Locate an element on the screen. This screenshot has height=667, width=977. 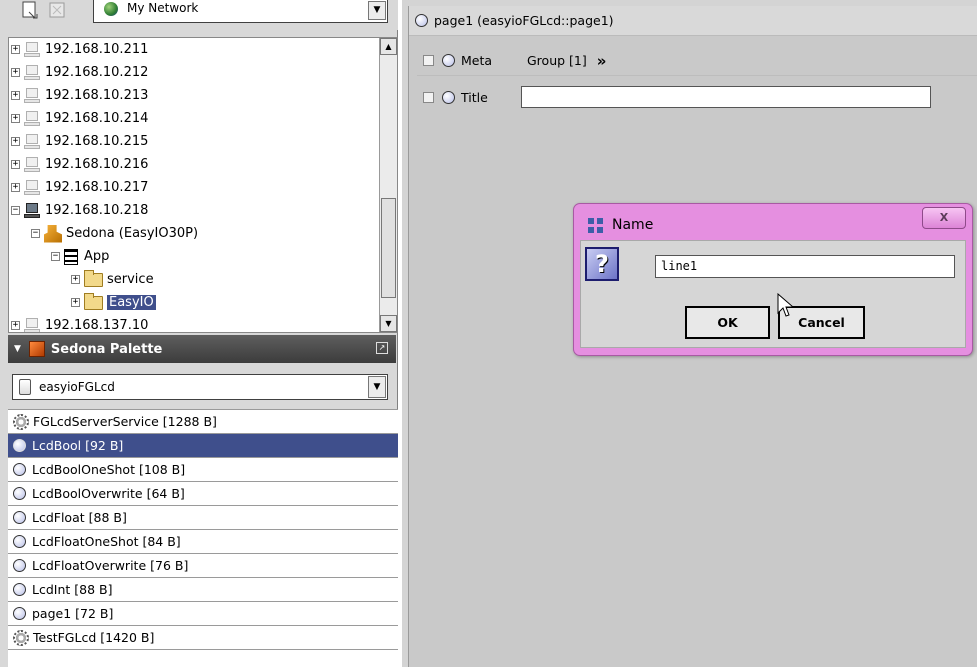
network-selector-value: My Network is located at coordinates (163, 8).